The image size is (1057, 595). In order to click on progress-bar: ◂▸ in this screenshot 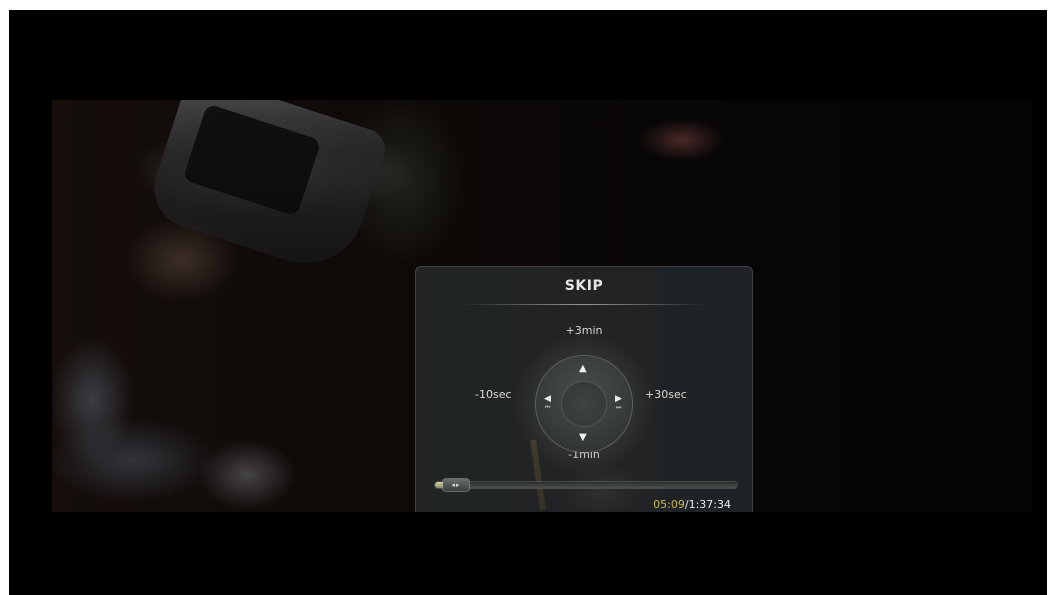, I will do `click(586, 485)`.